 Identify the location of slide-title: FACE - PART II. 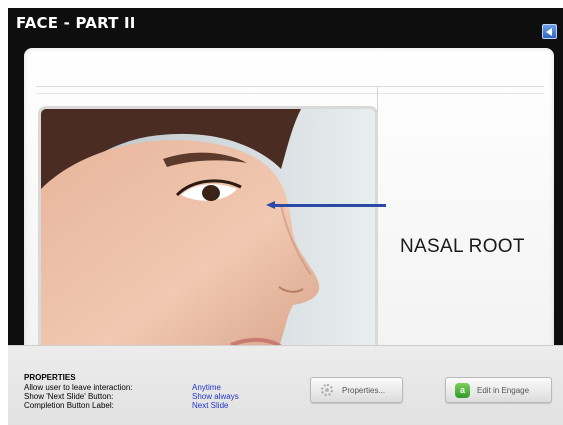
(76, 23).